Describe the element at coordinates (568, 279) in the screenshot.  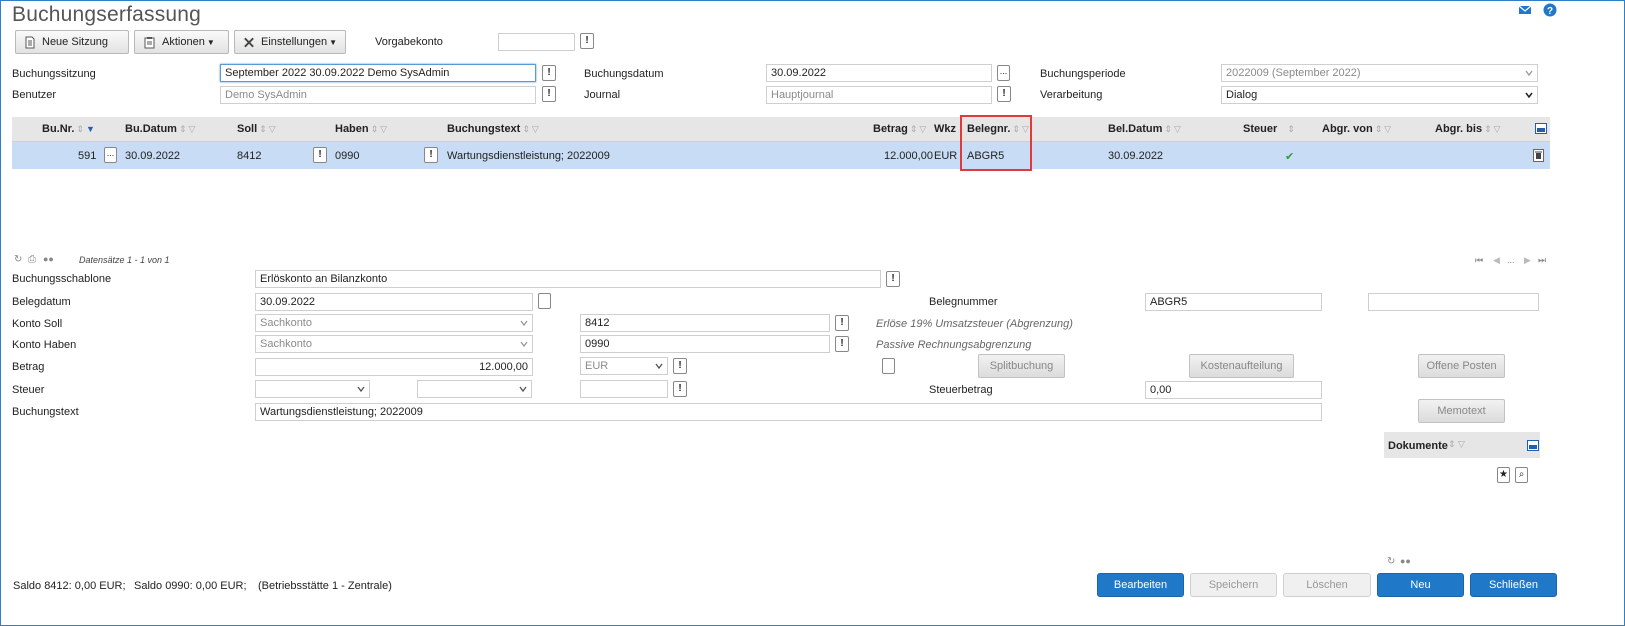
I see `buchungsschablone-input: Erlöskonto an Bilanzkonto` at that location.